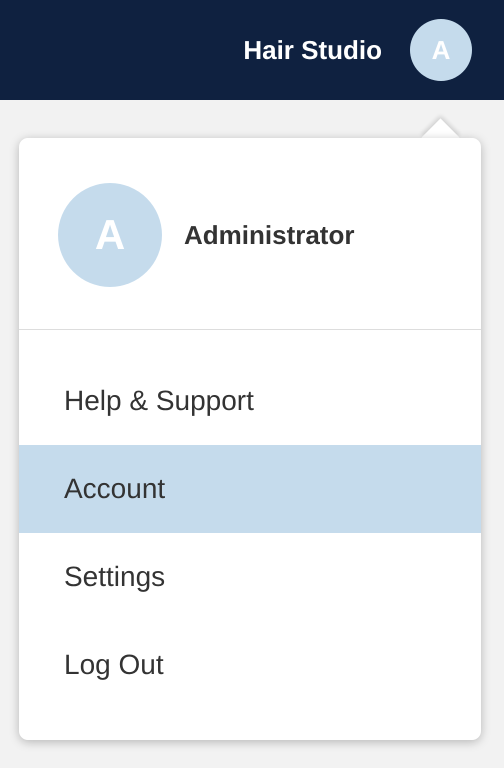 The width and height of the screenshot is (504, 768). I want to click on user-name: Administrator, so click(269, 235).